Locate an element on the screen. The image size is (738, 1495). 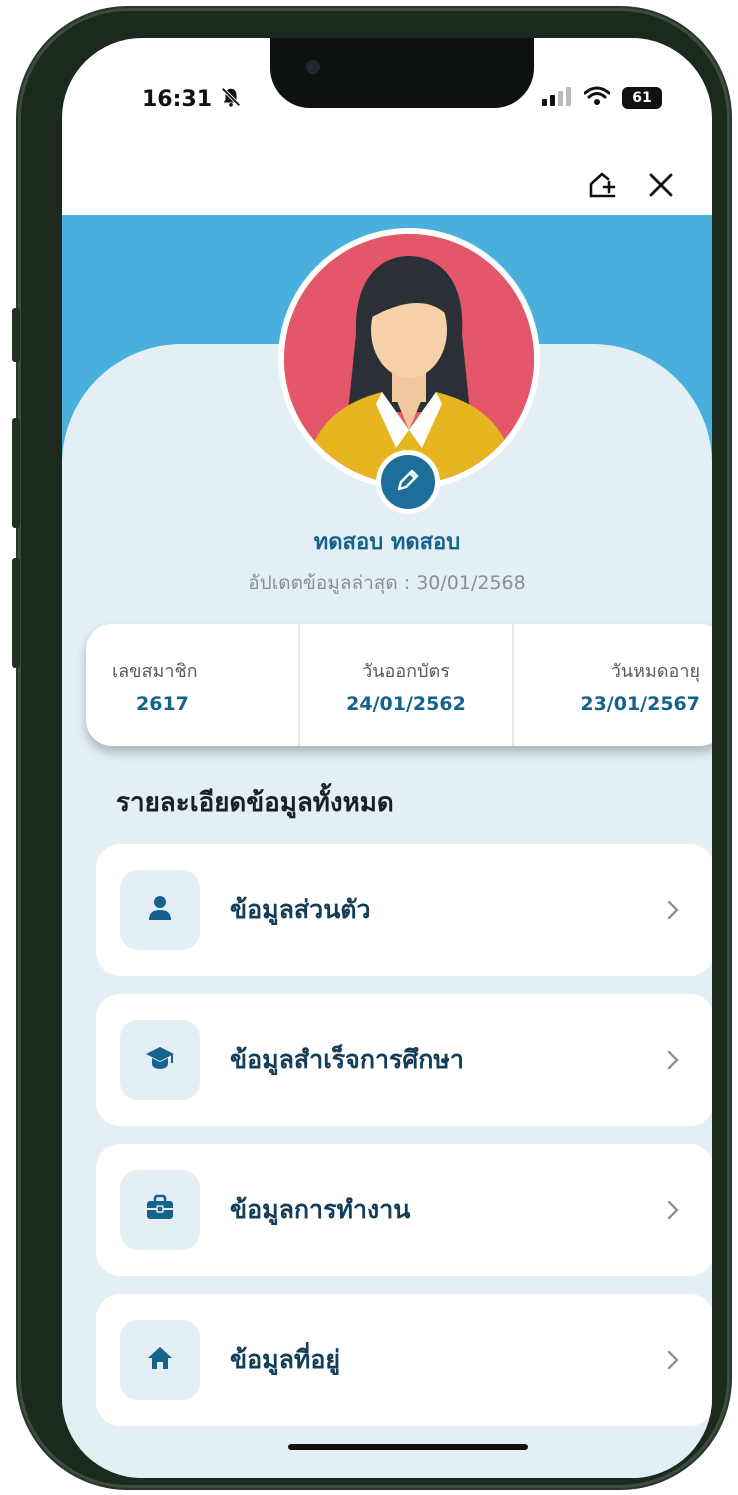
notch is located at coordinates (402, 73).